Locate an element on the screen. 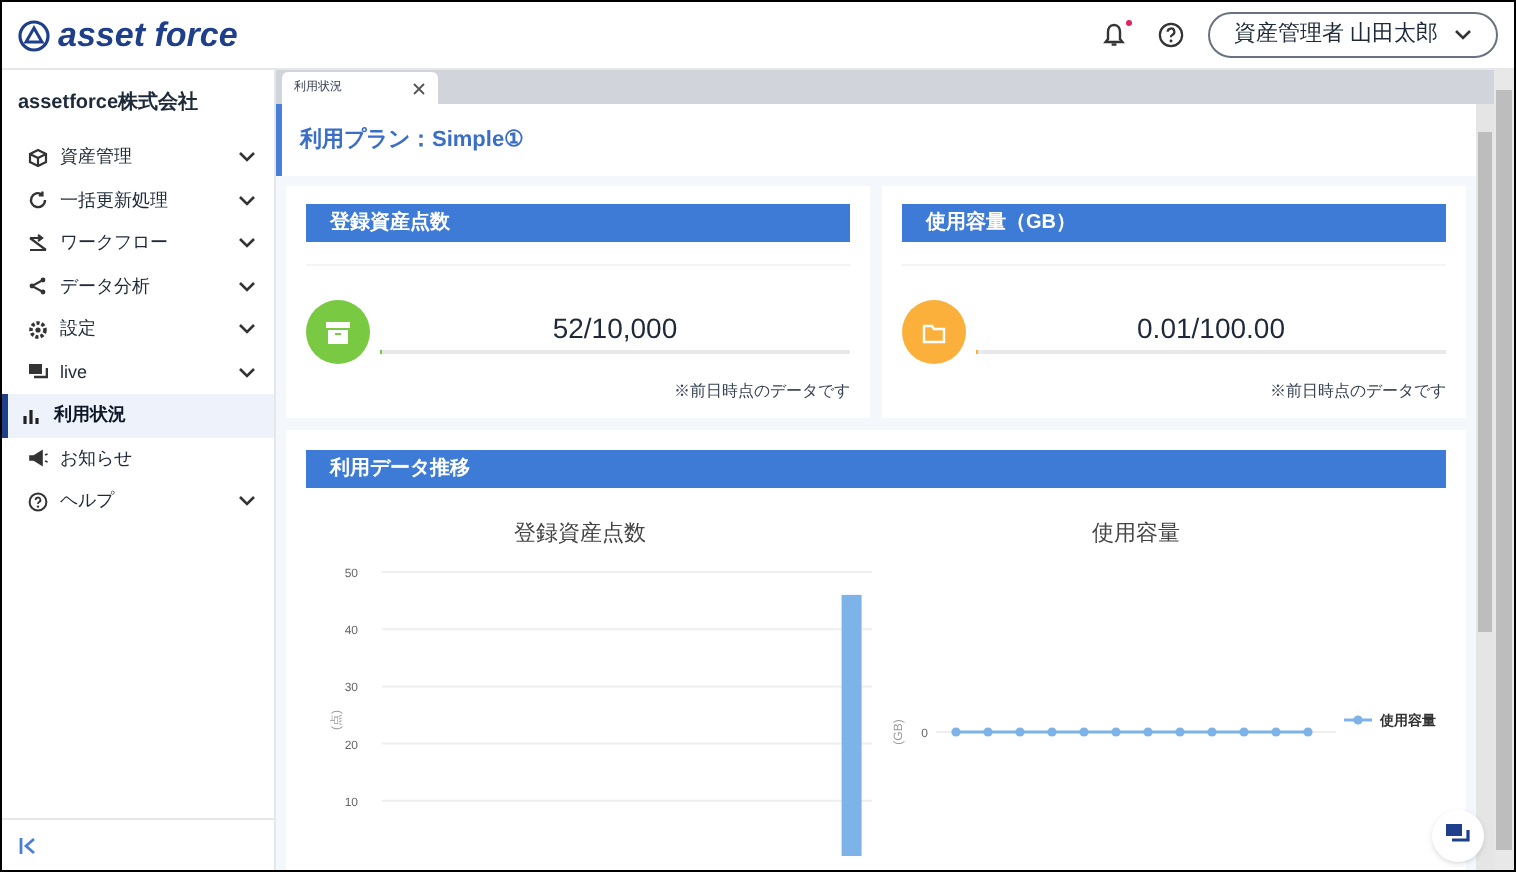 Image resolution: width=1516 pixels, height=872 pixels. sidebar-item: 利用状況 is located at coordinates (138, 415).